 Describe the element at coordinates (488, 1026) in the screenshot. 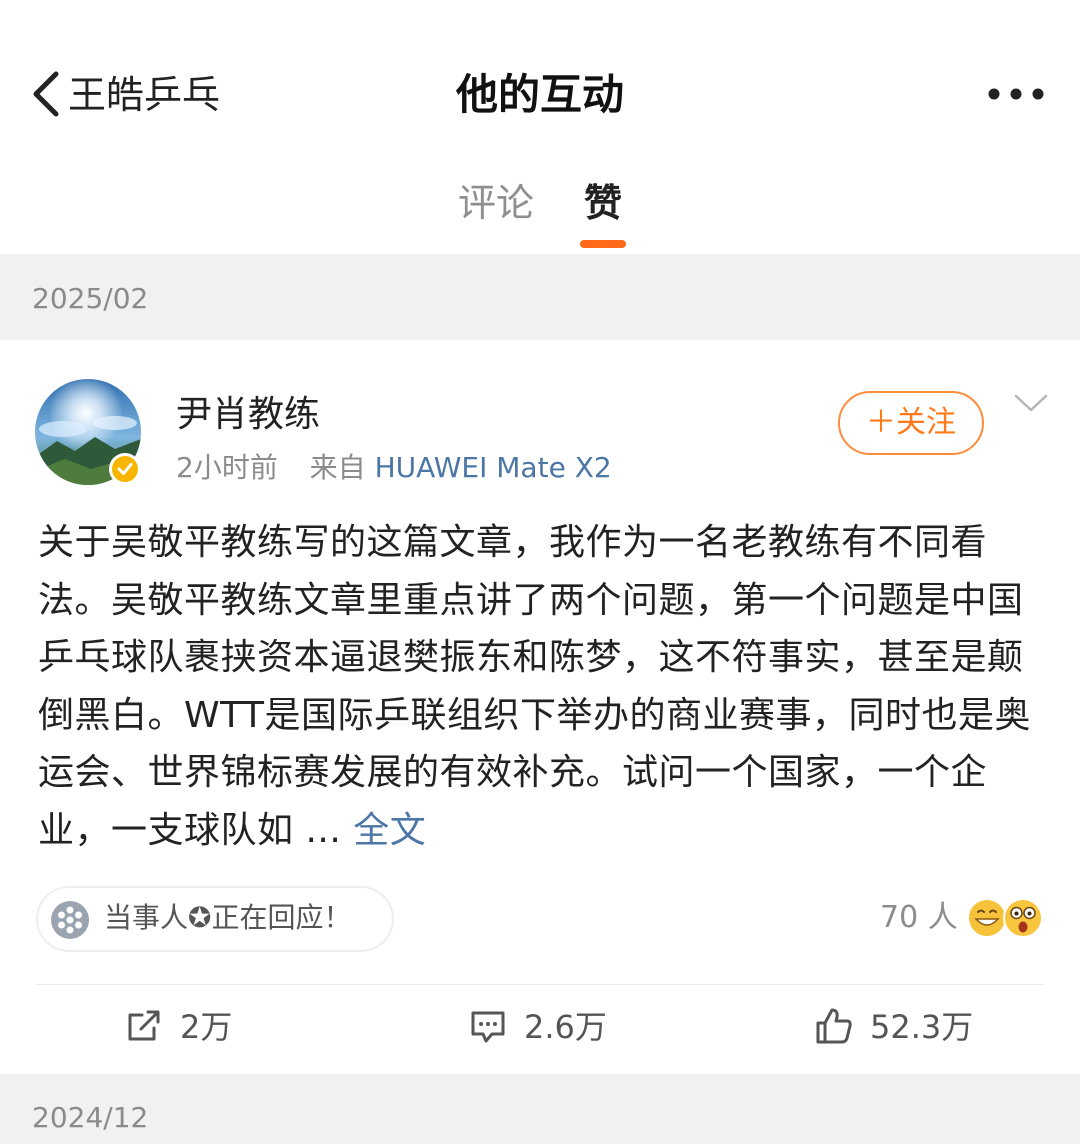

I see `comment-icon` at that location.